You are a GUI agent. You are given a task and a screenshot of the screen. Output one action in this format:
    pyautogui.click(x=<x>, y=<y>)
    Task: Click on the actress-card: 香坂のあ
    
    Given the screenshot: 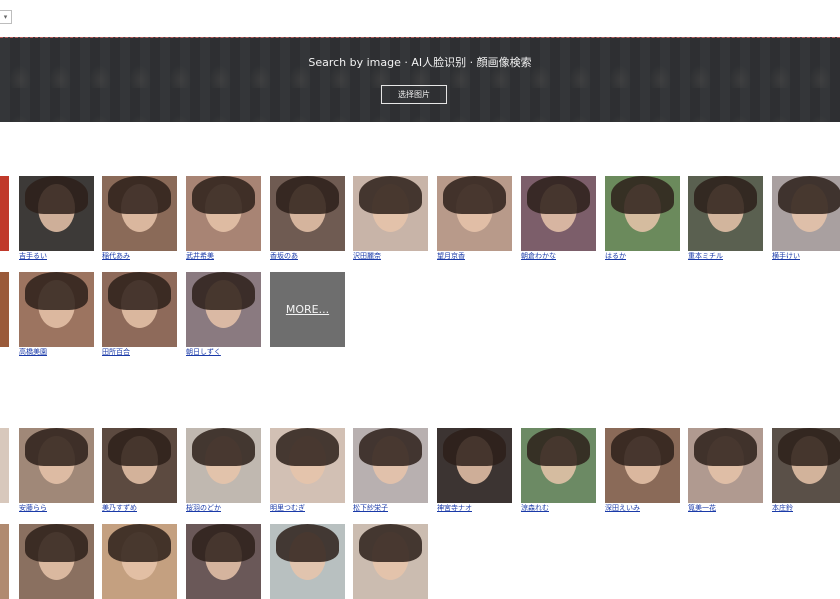 What is the action you would take?
    pyautogui.click(x=307, y=218)
    